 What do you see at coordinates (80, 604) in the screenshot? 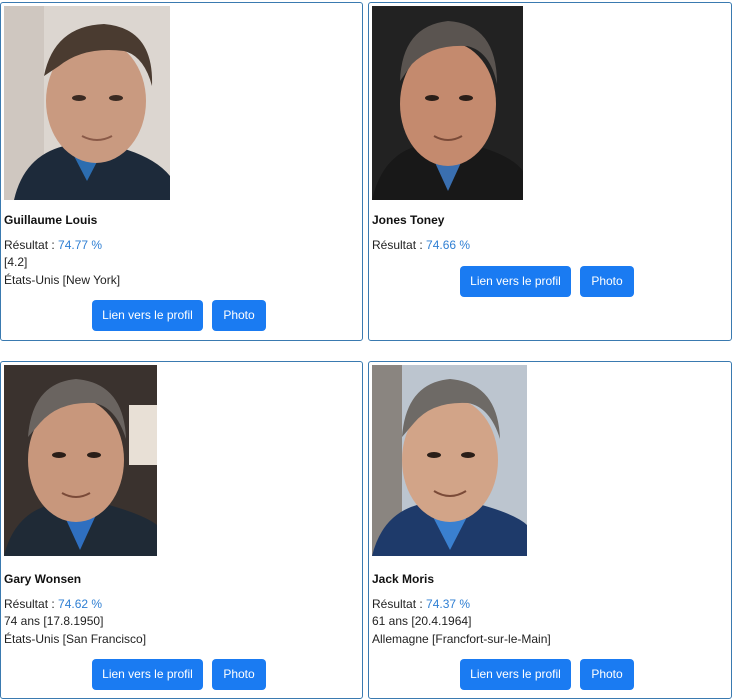
I see `score-value: 74.62 %` at bounding box center [80, 604].